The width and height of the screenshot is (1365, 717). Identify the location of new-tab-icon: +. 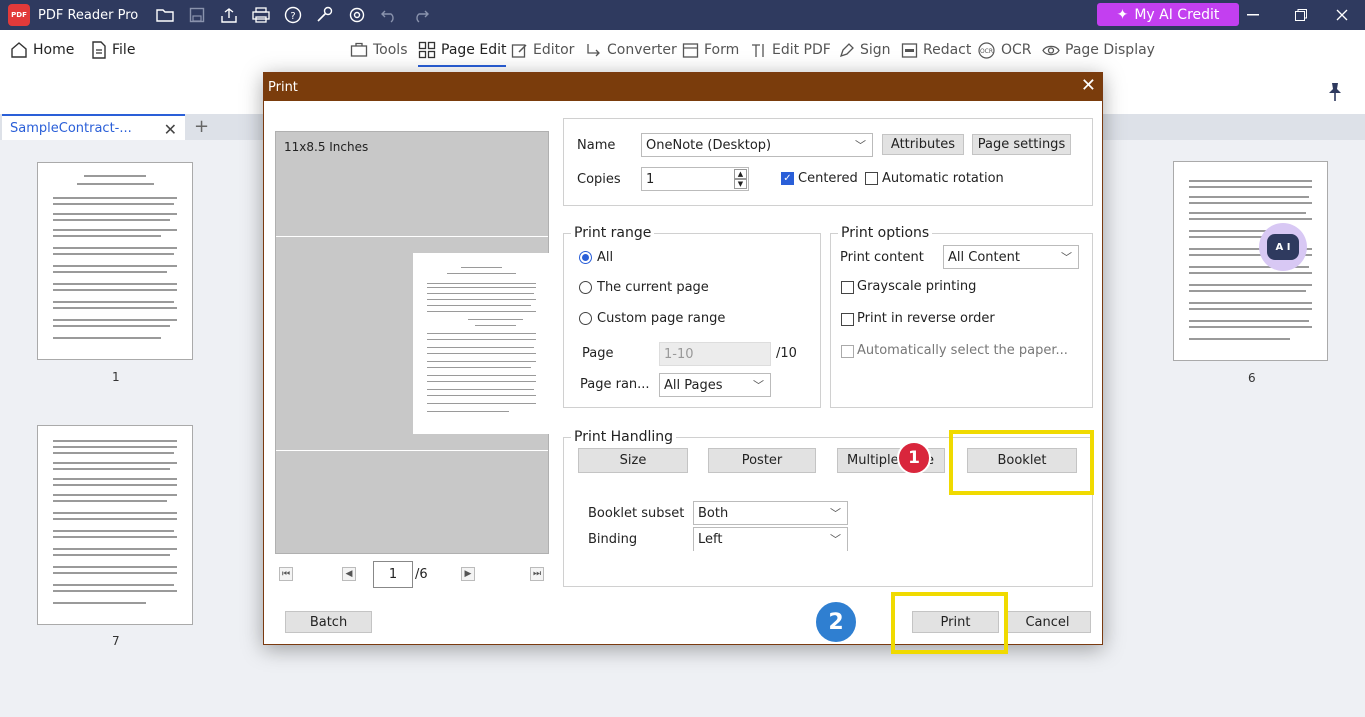
(201, 126).